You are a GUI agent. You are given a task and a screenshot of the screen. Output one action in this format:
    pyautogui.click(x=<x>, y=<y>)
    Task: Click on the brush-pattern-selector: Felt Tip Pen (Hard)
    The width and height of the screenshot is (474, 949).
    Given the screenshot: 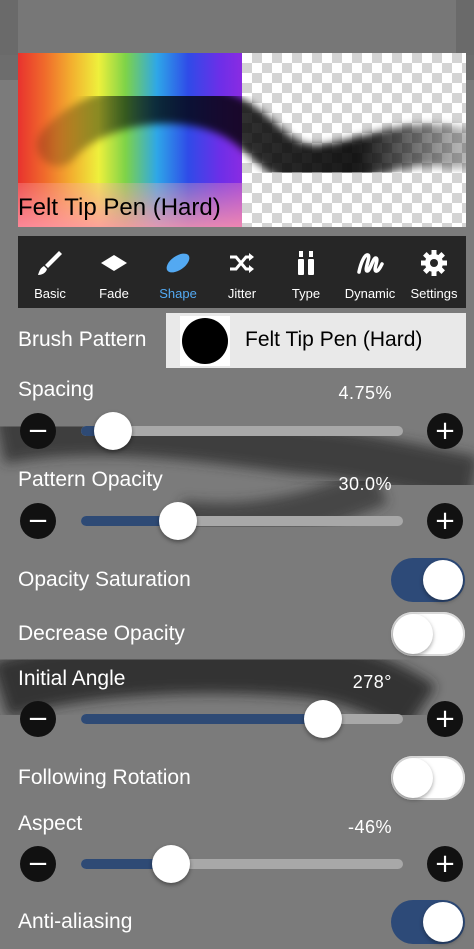 What is the action you would take?
    pyautogui.click(x=316, y=340)
    